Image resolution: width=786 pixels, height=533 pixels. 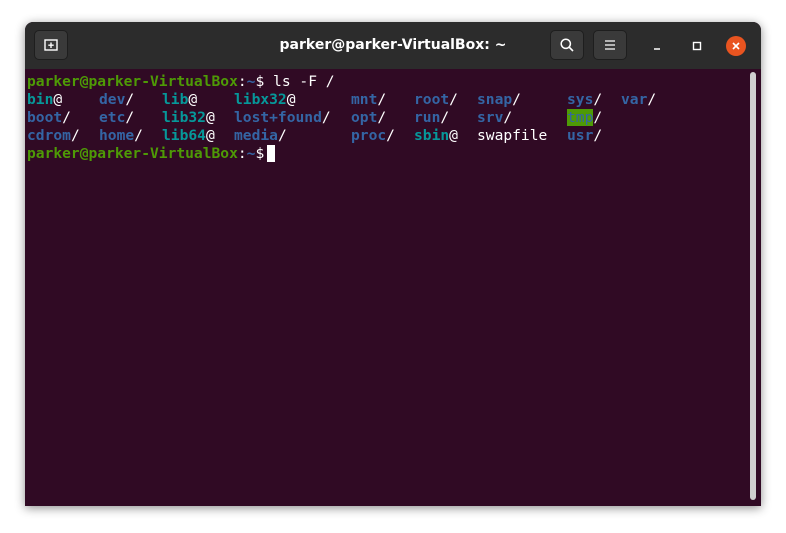 I want to click on entry-boot: boot/, so click(x=49, y=118).